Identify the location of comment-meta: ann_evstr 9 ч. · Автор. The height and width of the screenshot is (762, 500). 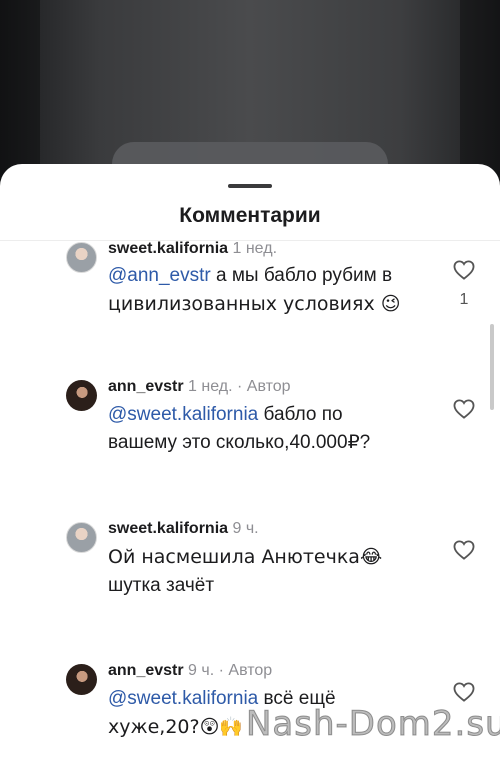
(190, 671).